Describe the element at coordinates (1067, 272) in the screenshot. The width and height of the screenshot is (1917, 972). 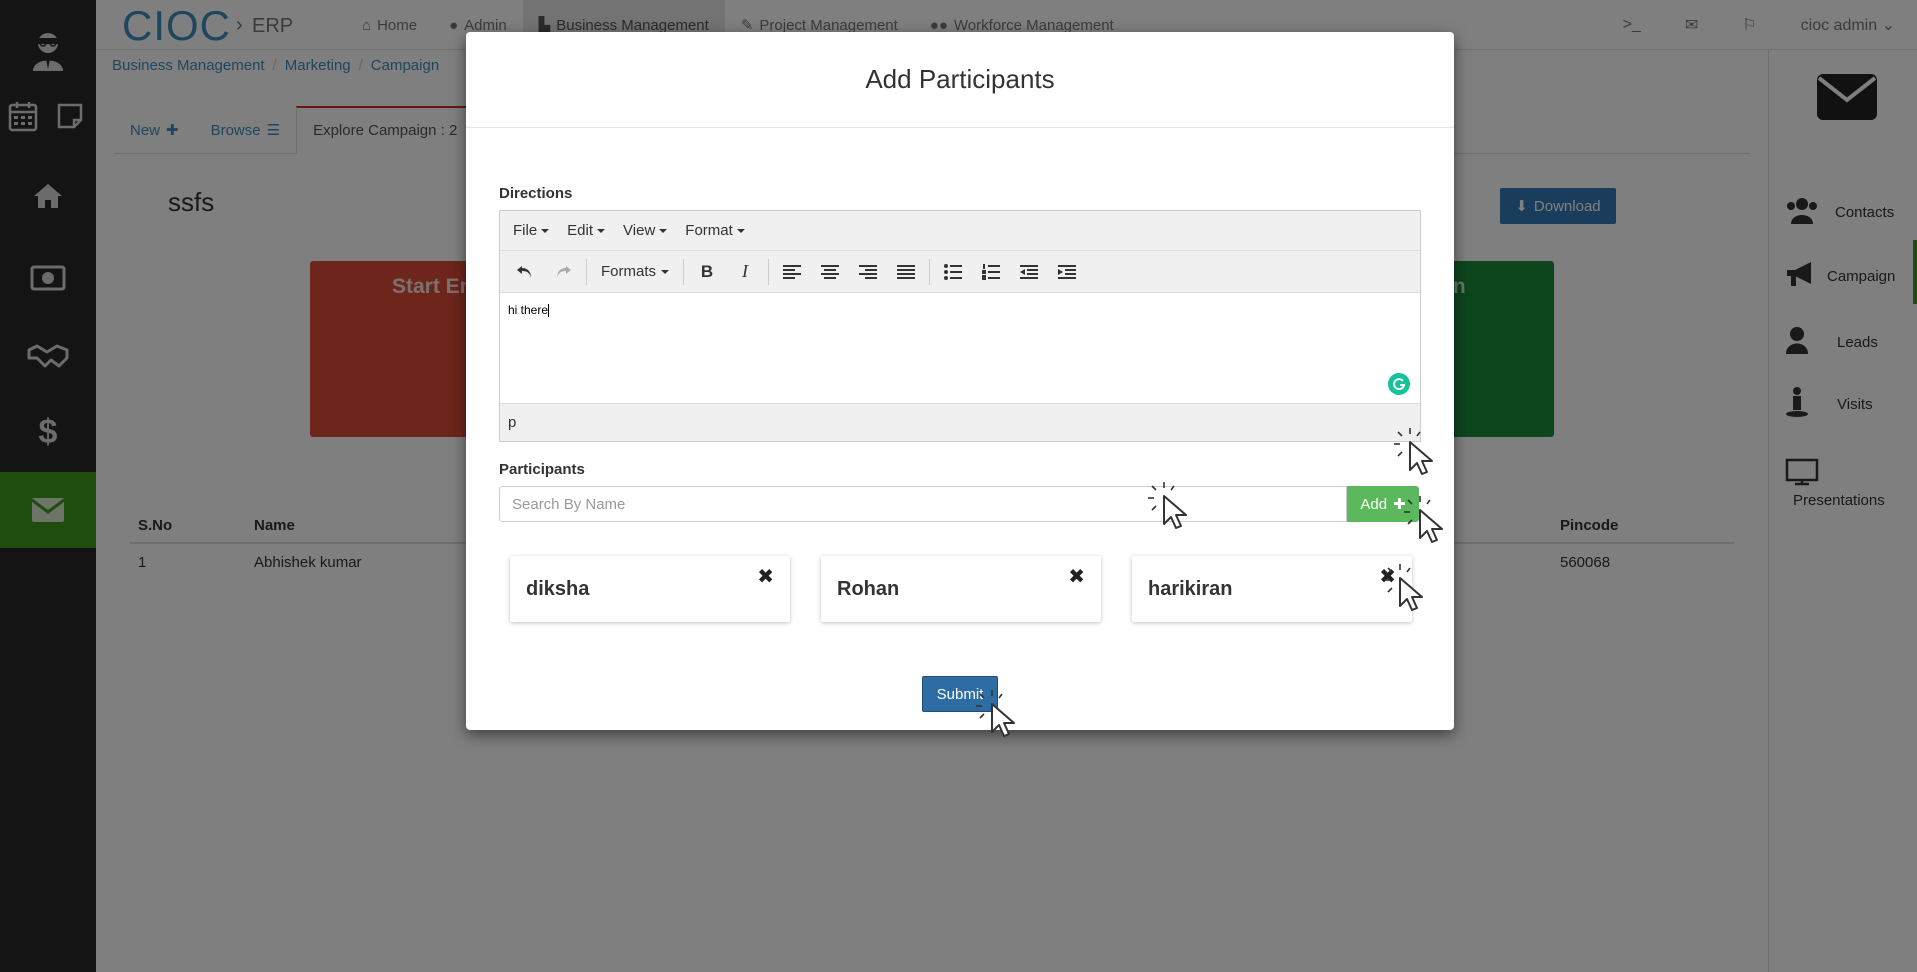
I see `indent-icon` at that location.